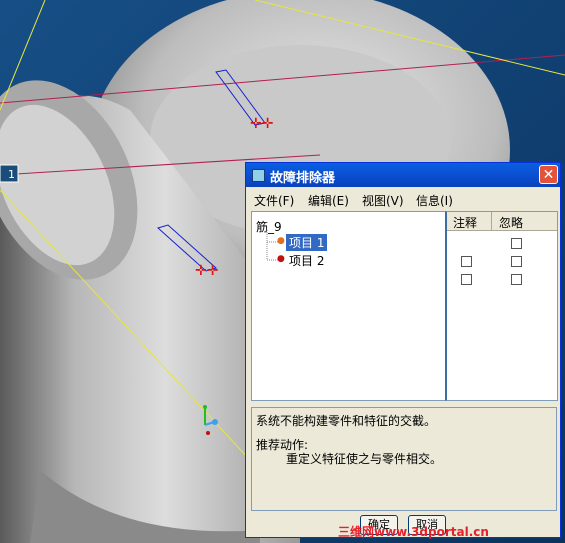 The height and width of the screenshot is (543, 565). I want to click on menu-view: 视图(V), so click(383, 200).